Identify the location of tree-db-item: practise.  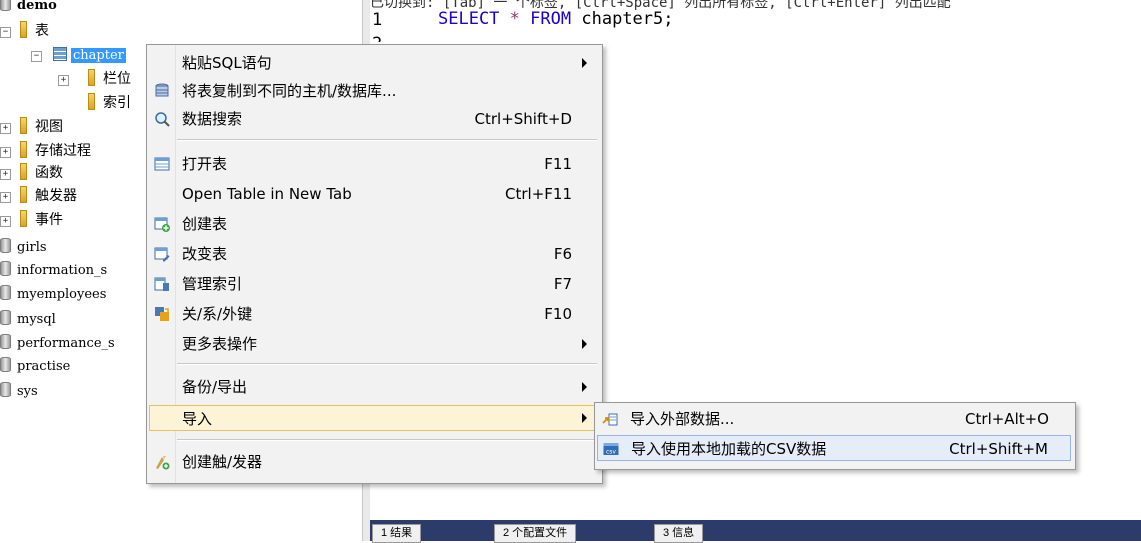
(35, 366).